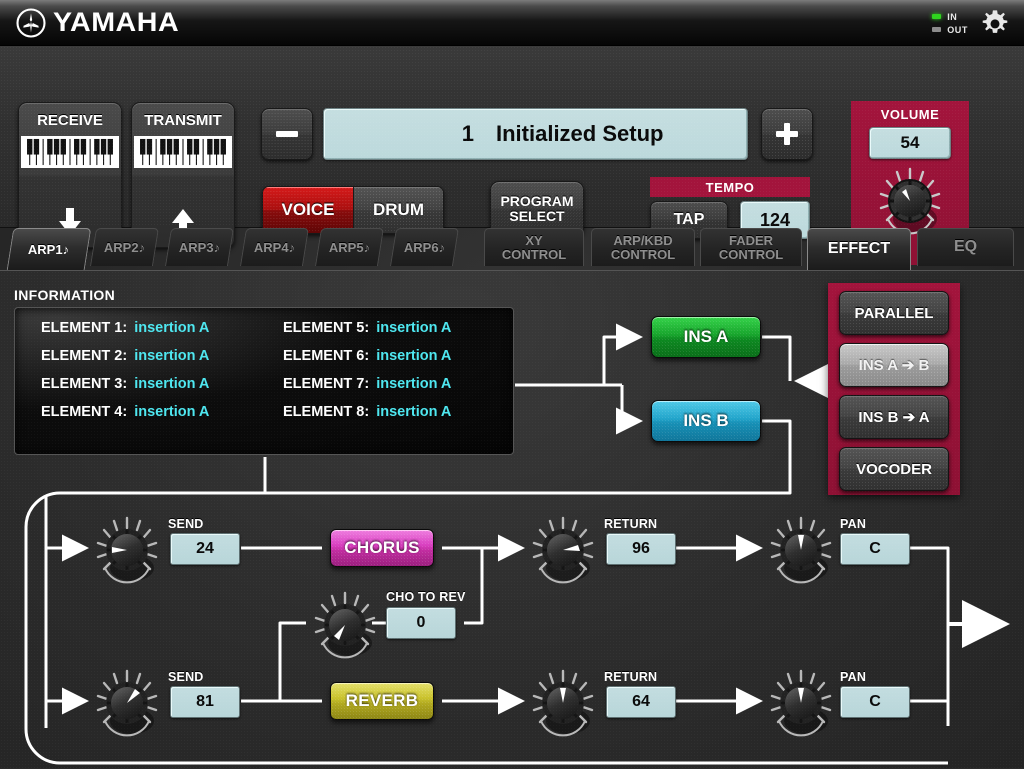  Describe the element at coordinates (421, 247) in the screenshot. I see `tab-arp6-label: ARP6` at that location.